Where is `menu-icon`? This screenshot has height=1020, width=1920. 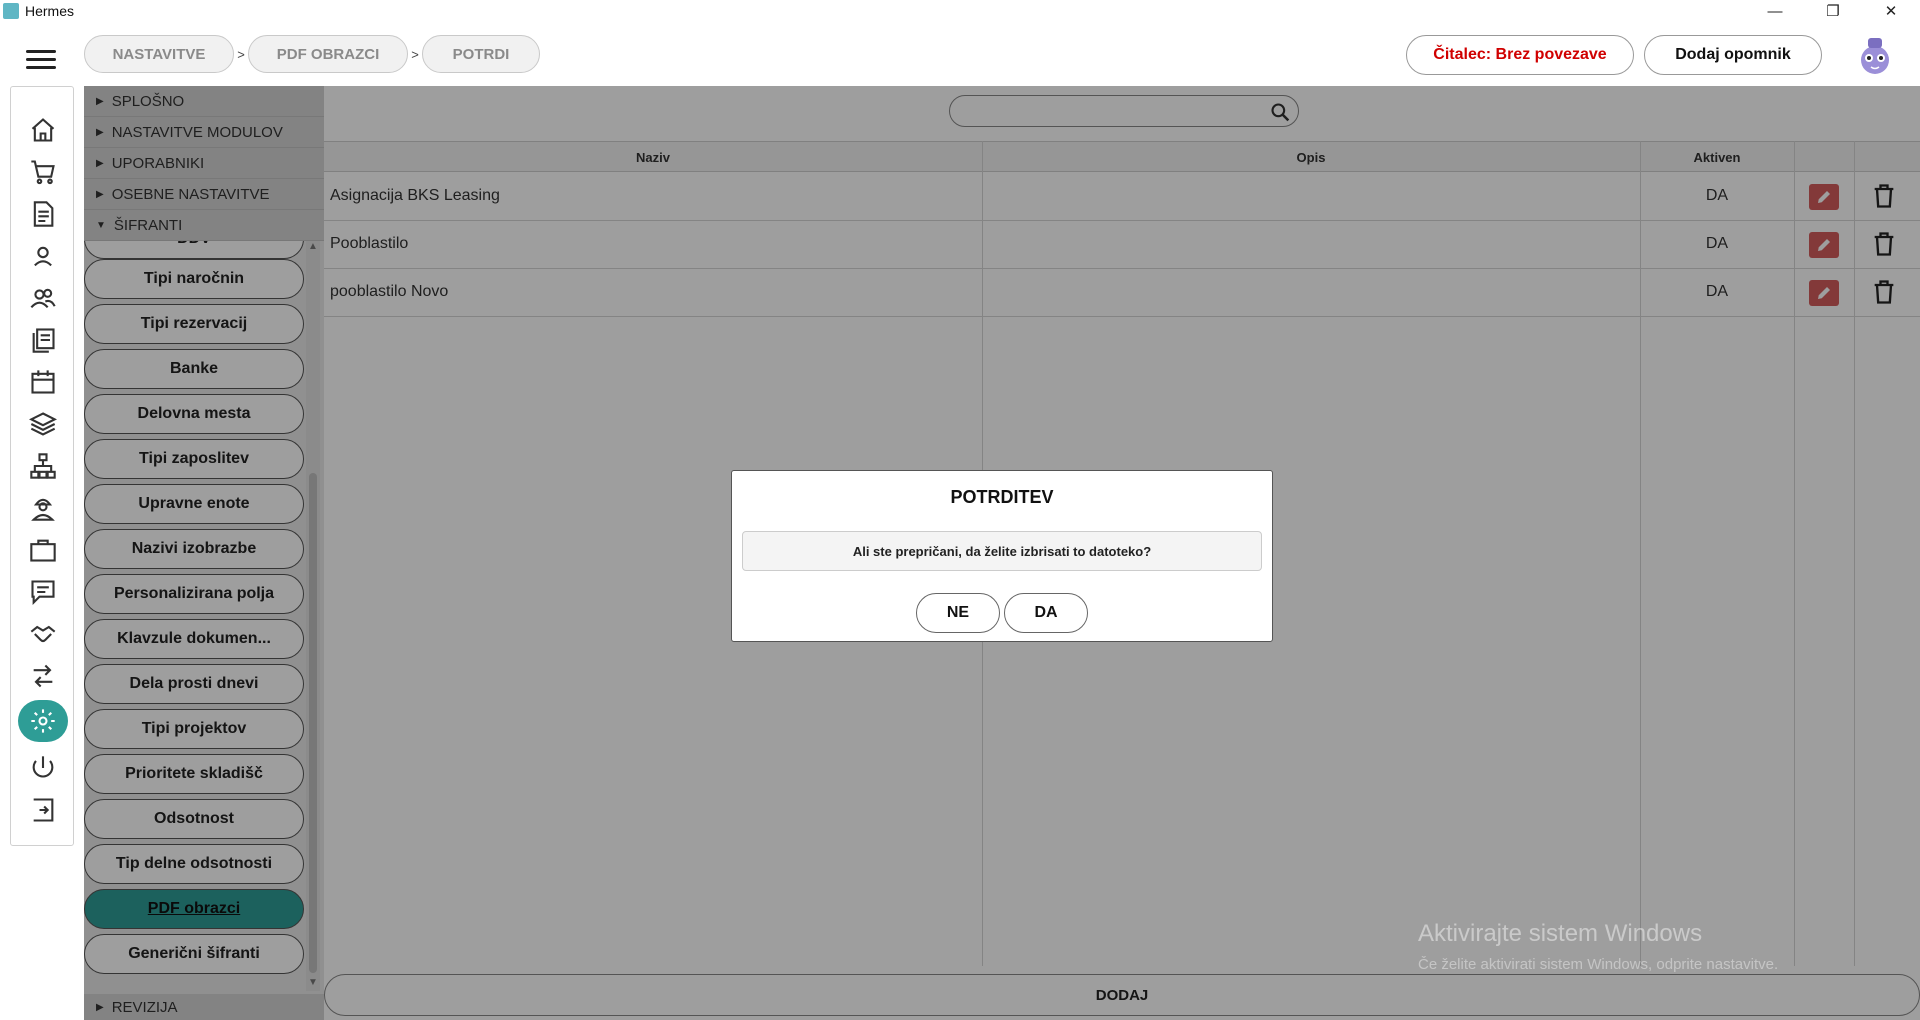 menu-icon is located at coordinates (41, 62).